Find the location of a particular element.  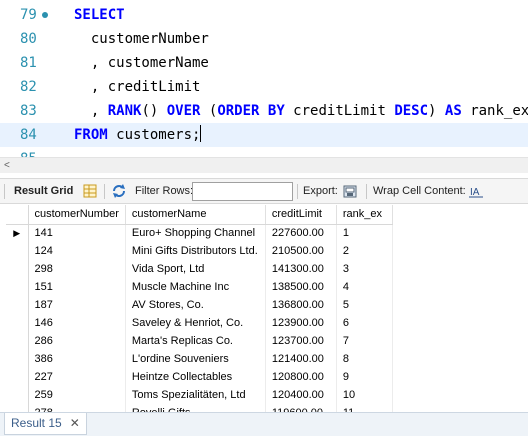

cell-rank-ex: 1 is located at coordinates (364, 233).